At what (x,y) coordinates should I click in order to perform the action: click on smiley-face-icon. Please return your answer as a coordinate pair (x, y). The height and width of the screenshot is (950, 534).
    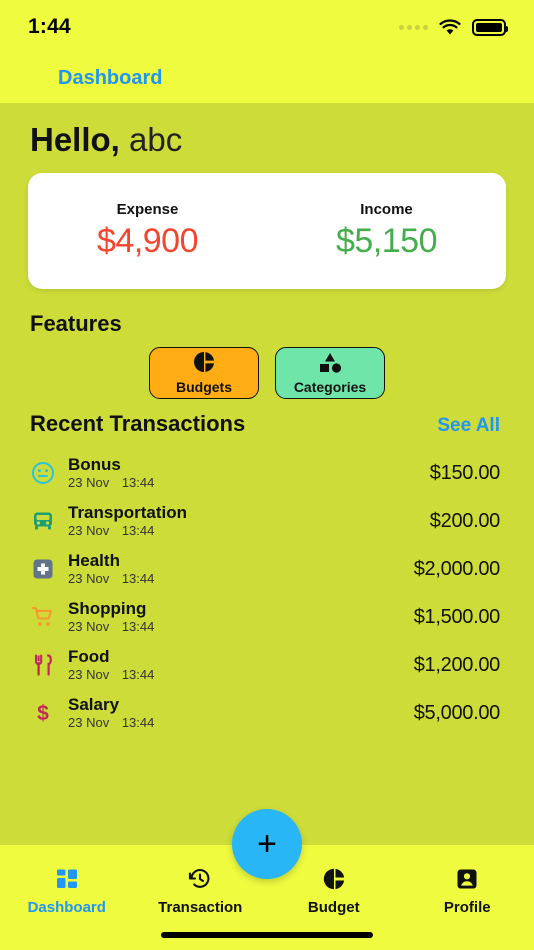
    Looking at the image, I should click on (43, 473).